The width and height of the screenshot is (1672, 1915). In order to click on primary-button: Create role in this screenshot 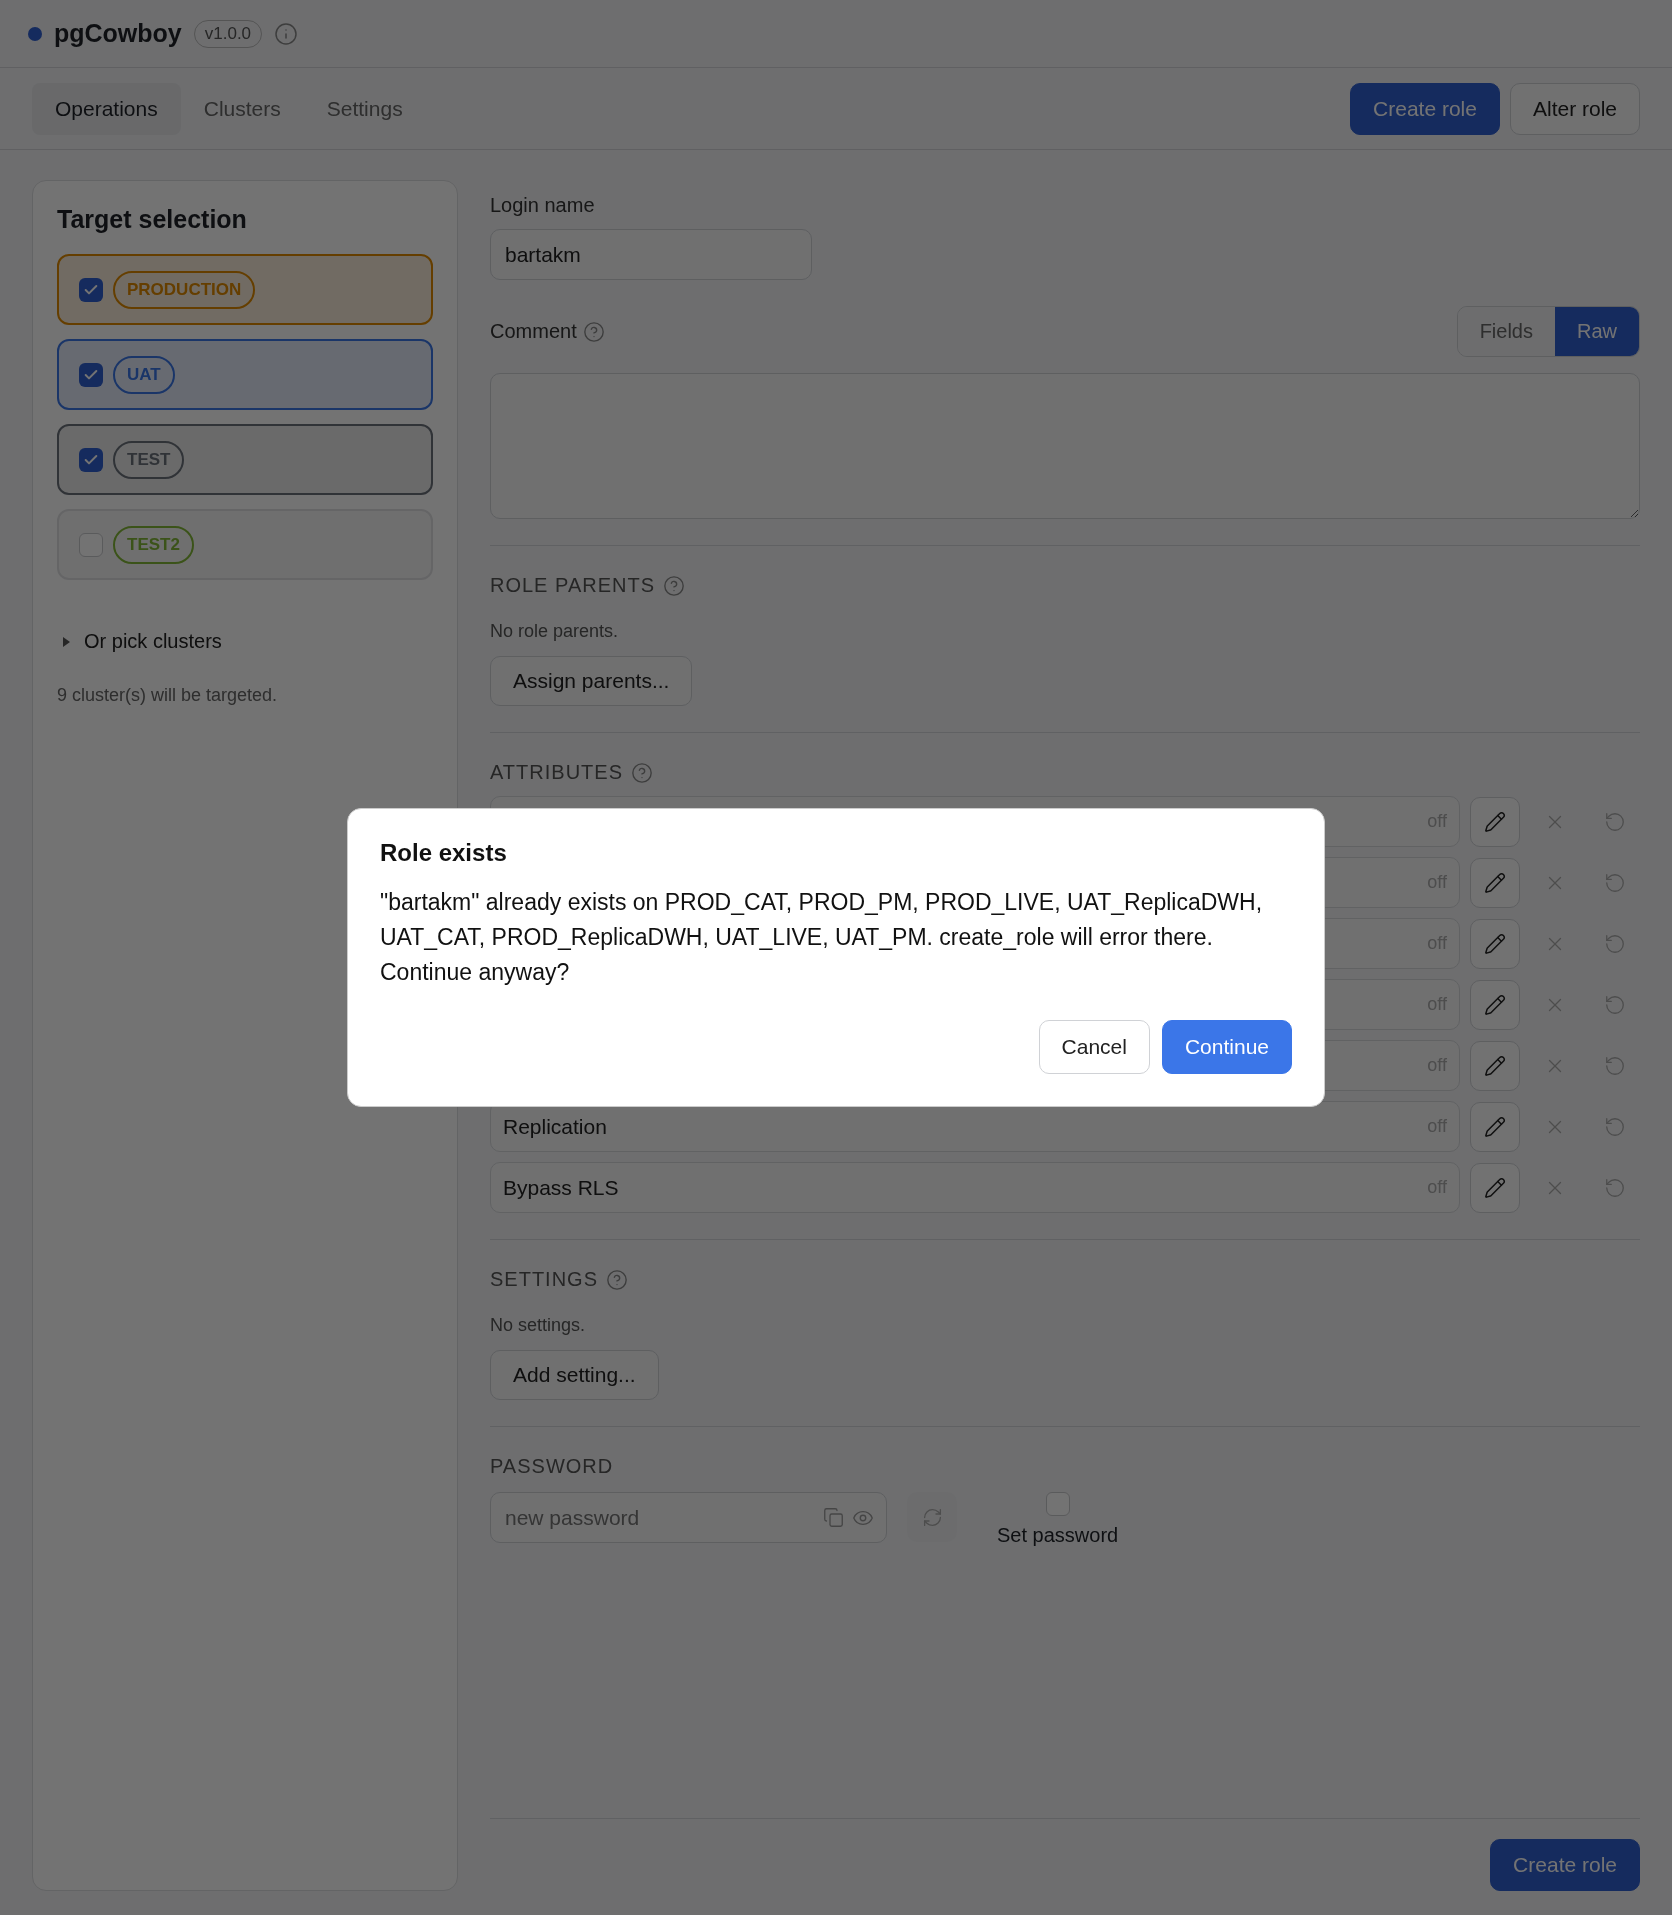, I will do `click(1425, 108)`.